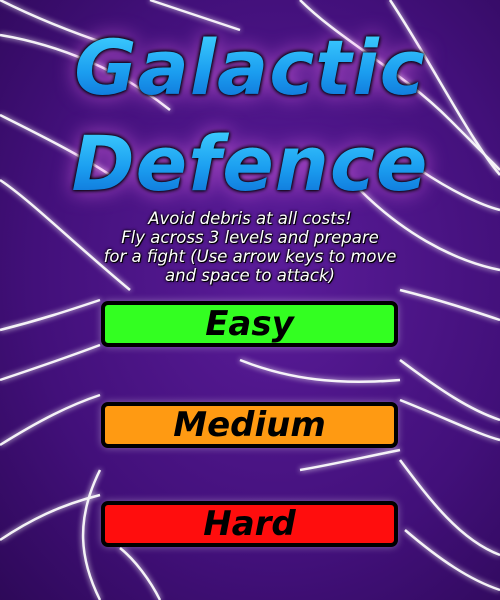 The image size is (500, 600). What do you see at coordinates (250, 164) in the screenshot?
I see `game-title-line2: Defence` at bounding box center [250, 164].